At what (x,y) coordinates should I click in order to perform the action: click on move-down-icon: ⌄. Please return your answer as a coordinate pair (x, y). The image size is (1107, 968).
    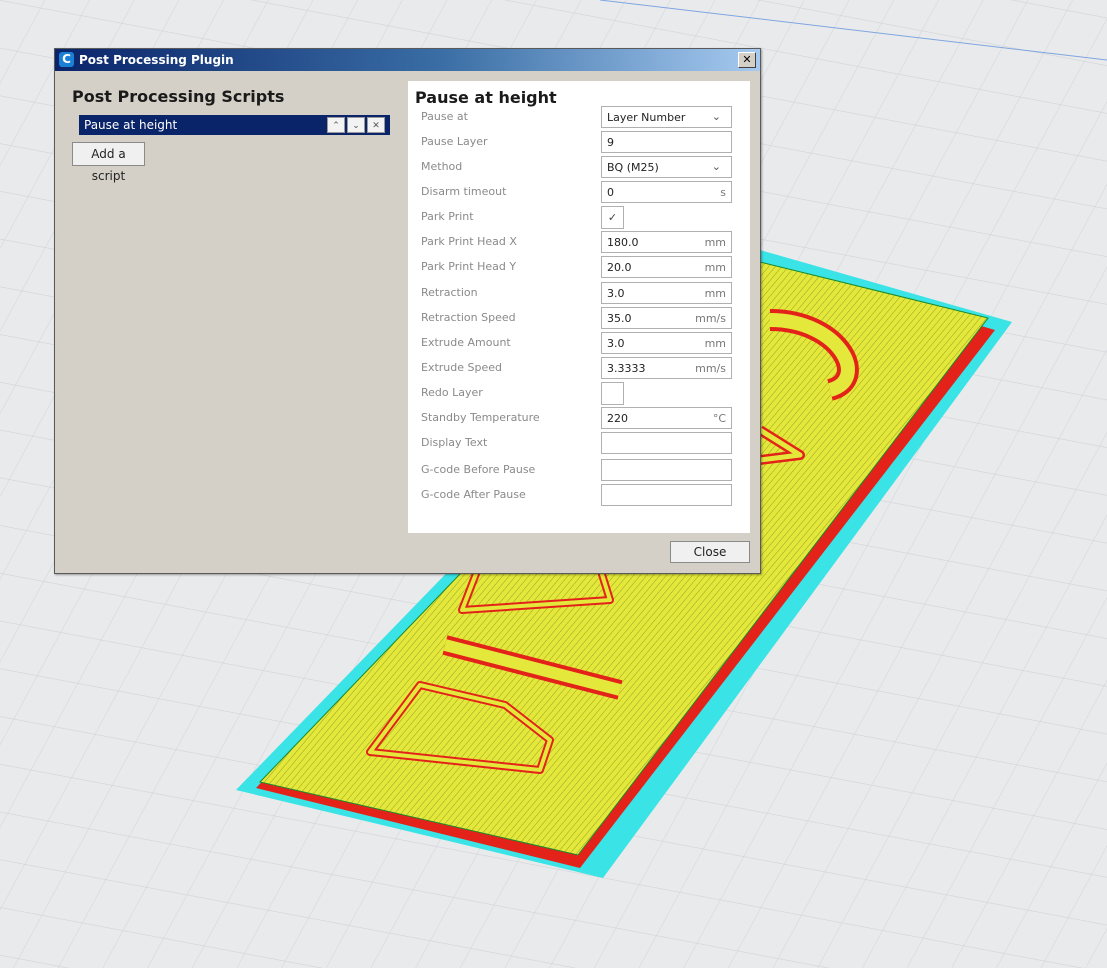
    Looking at the image, I should click on (356, 125).